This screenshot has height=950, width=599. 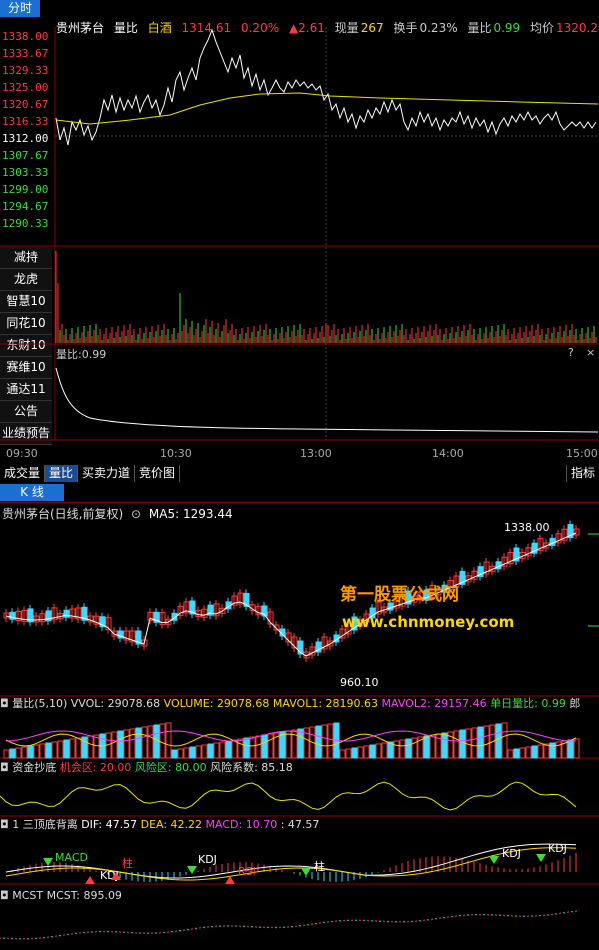 What do you see at coordinates (27, 895) in the screenshot?
I see `mcst-pane-title: MCST` at bounding box center [27, 895].